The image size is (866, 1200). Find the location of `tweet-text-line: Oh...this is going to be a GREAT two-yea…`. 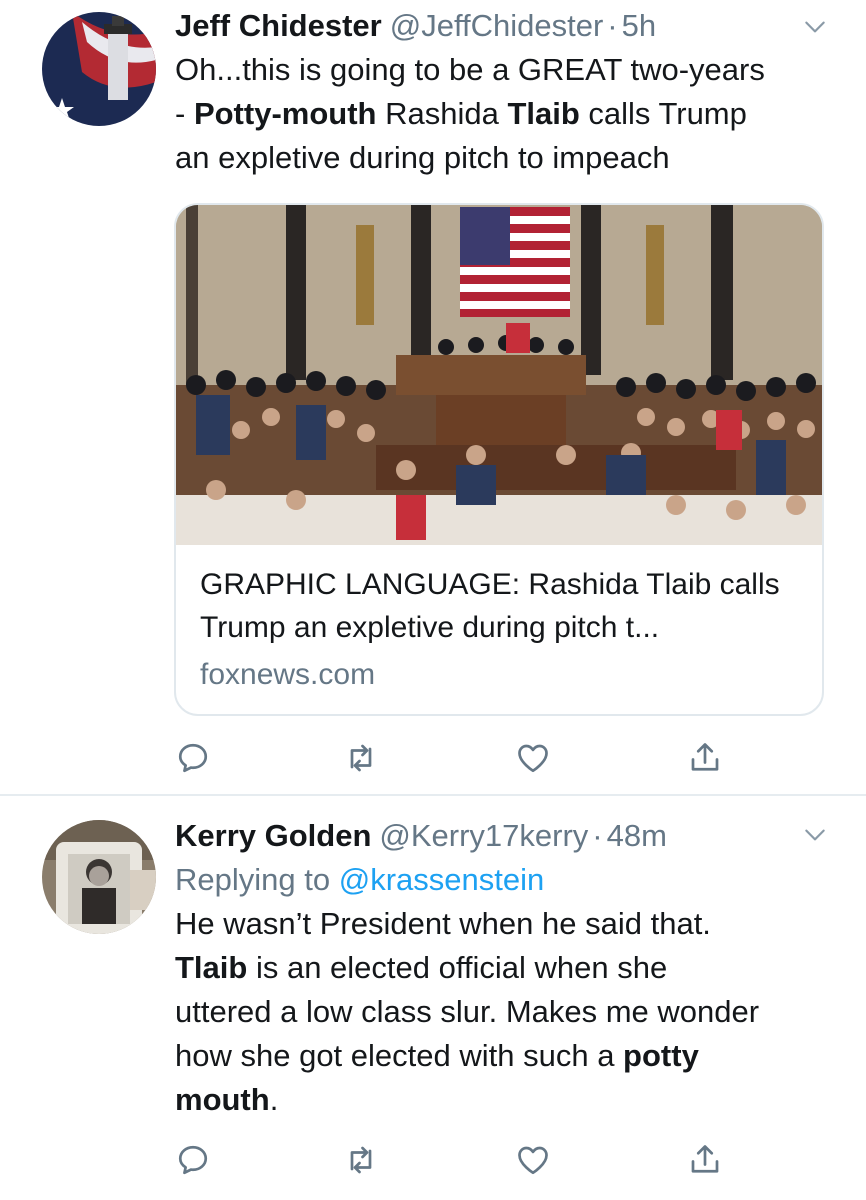

tweet-text-line: Oh...this is going to be a GREAT two-yea… is located at coordinates (470, 69).